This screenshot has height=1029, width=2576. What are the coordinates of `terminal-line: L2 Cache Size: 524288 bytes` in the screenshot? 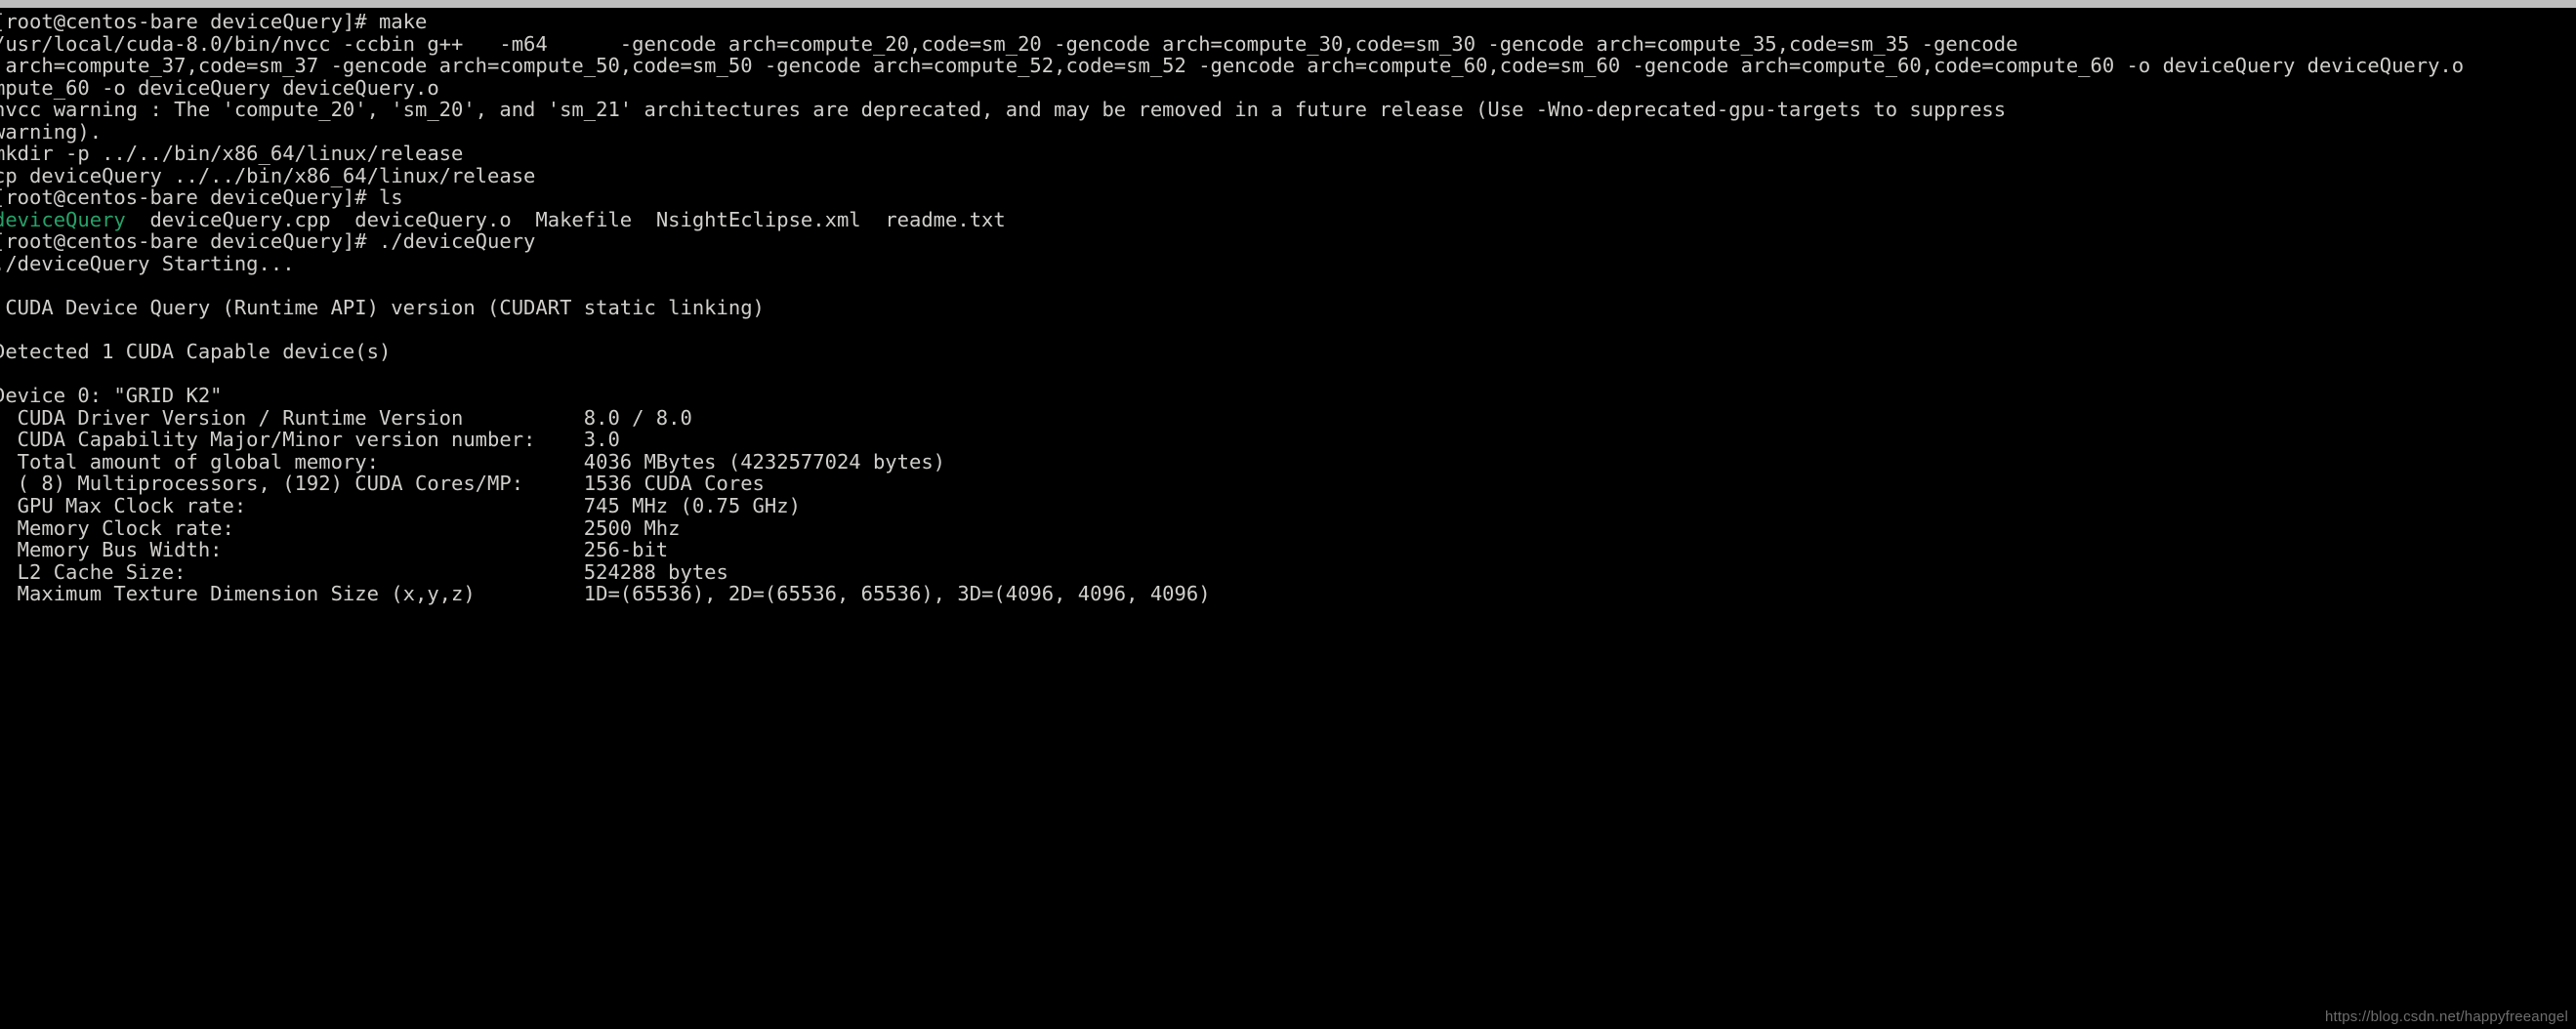 It's located at (364, 571).